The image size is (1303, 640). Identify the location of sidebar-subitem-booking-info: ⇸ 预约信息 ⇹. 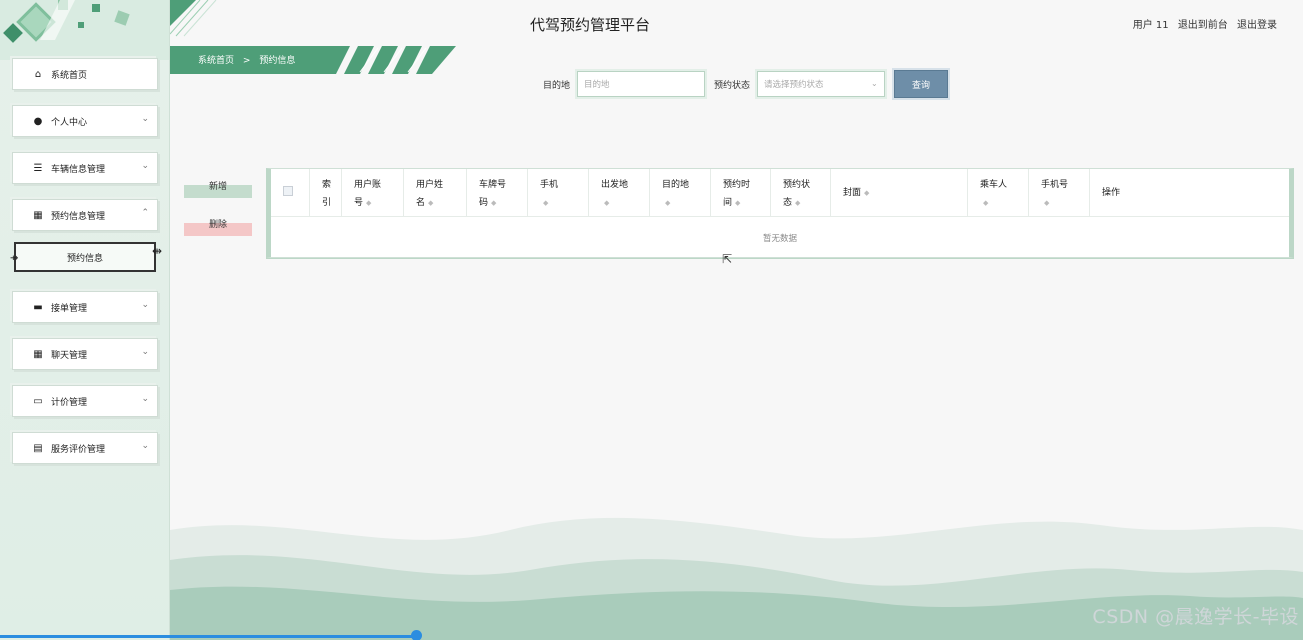
(86, 257).